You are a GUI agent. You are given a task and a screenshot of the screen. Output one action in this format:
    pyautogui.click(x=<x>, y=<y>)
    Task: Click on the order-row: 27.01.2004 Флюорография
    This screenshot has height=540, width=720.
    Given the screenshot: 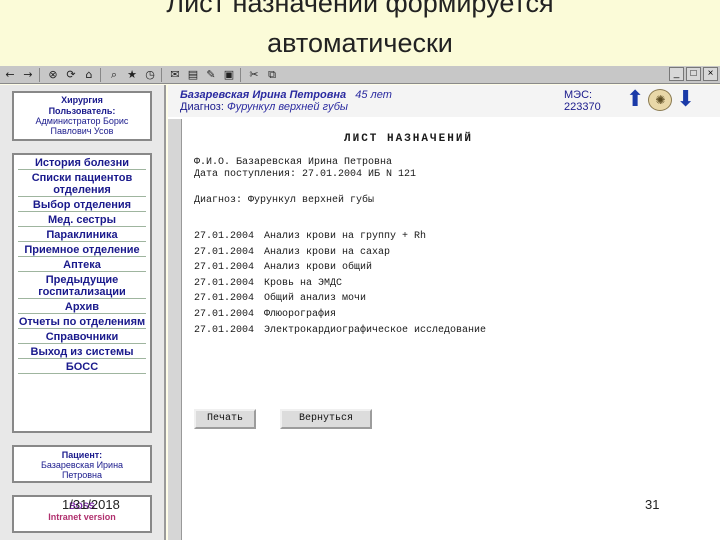 What is the action you would take?
    pyautogui.click(x=454, y=315)
    